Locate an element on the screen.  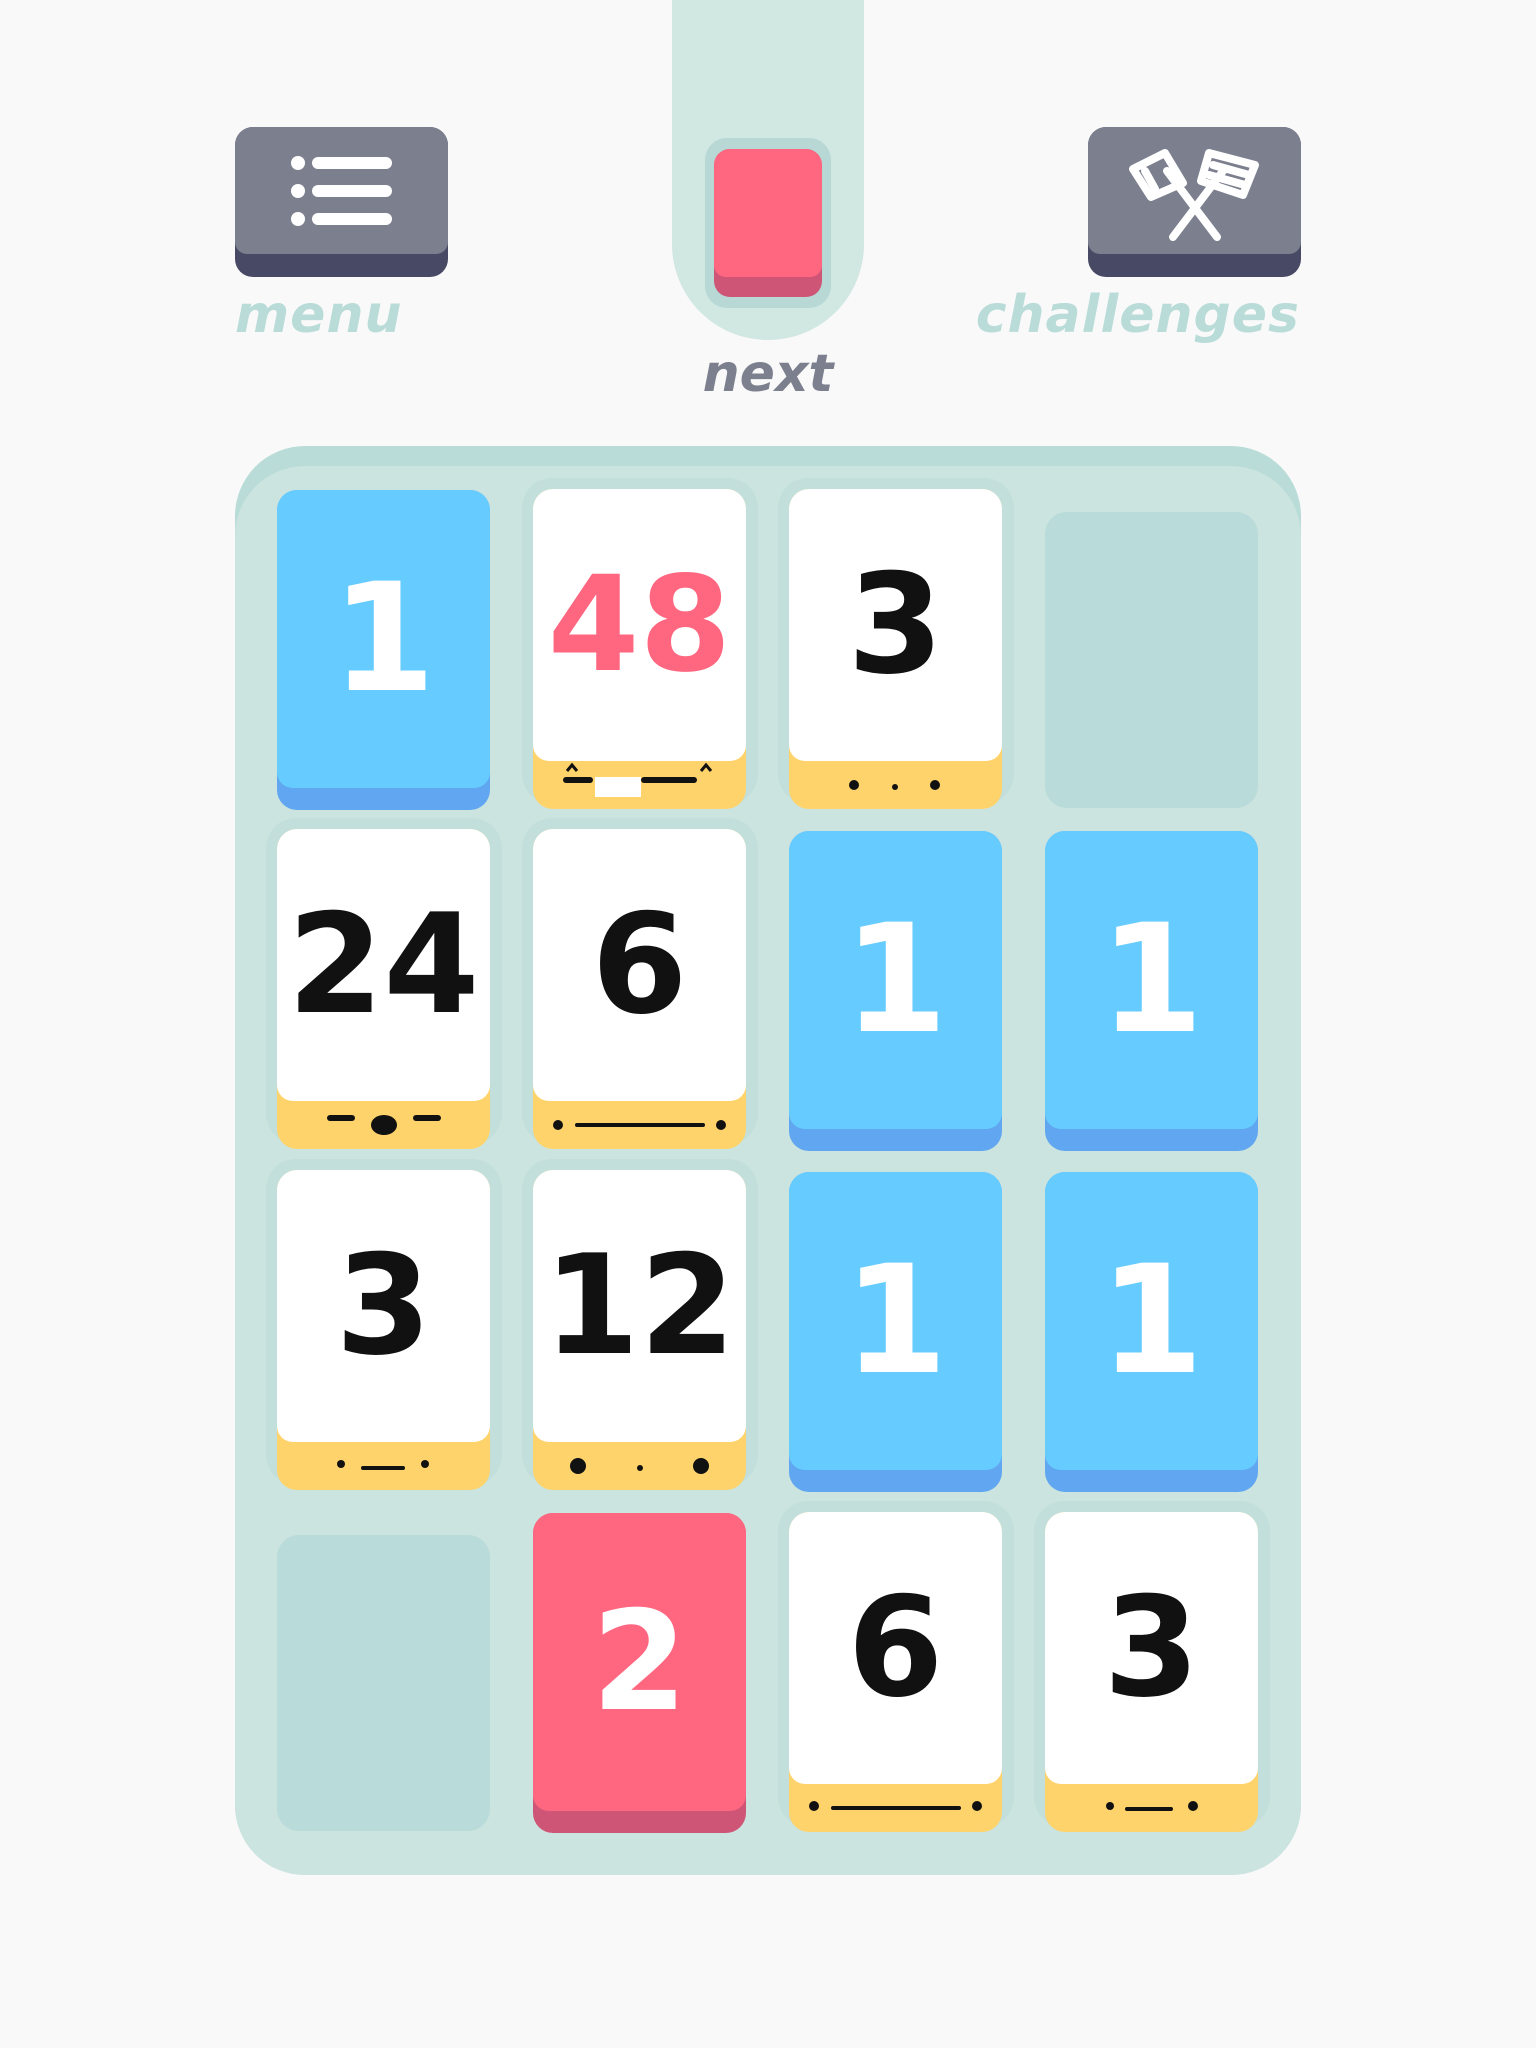
crossed-flags-icon is located at coordinates (1193, 194).